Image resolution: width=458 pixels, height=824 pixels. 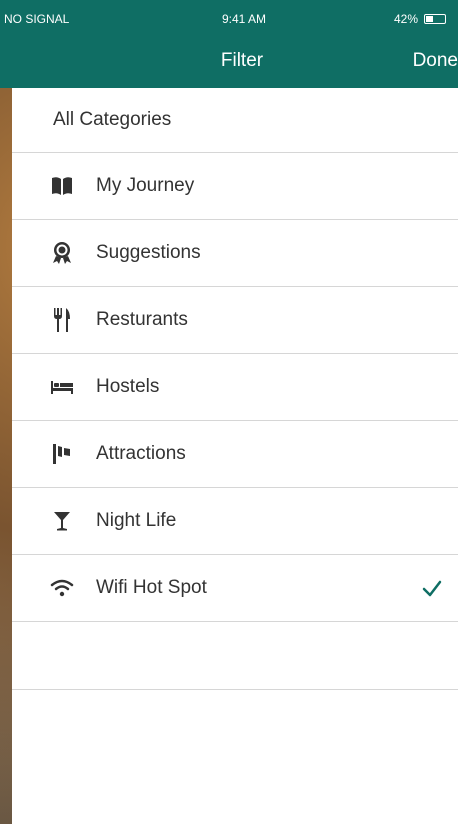 I want to click on award-ribbon-icon, so click(x=62, y=253).